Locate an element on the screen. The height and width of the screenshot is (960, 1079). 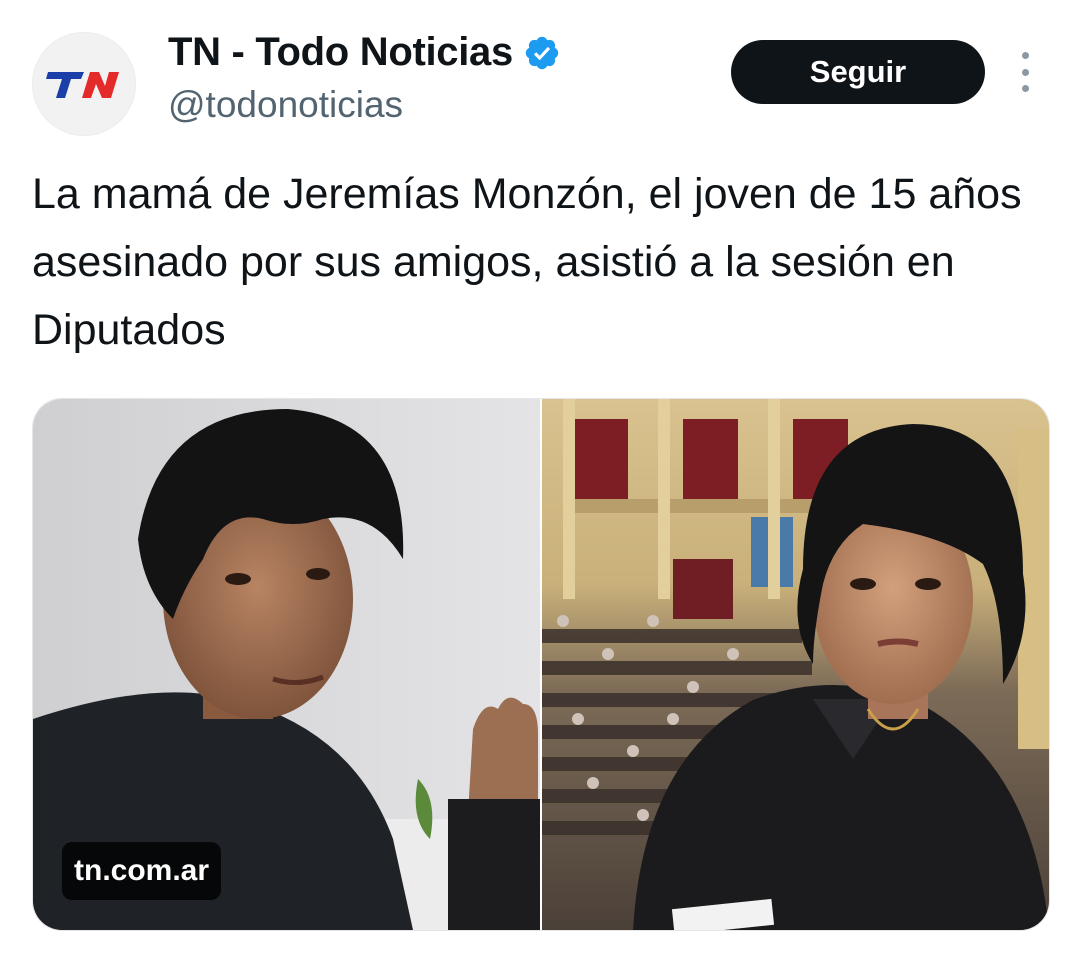
more-options-icon is located at coordinates (1025, 72).